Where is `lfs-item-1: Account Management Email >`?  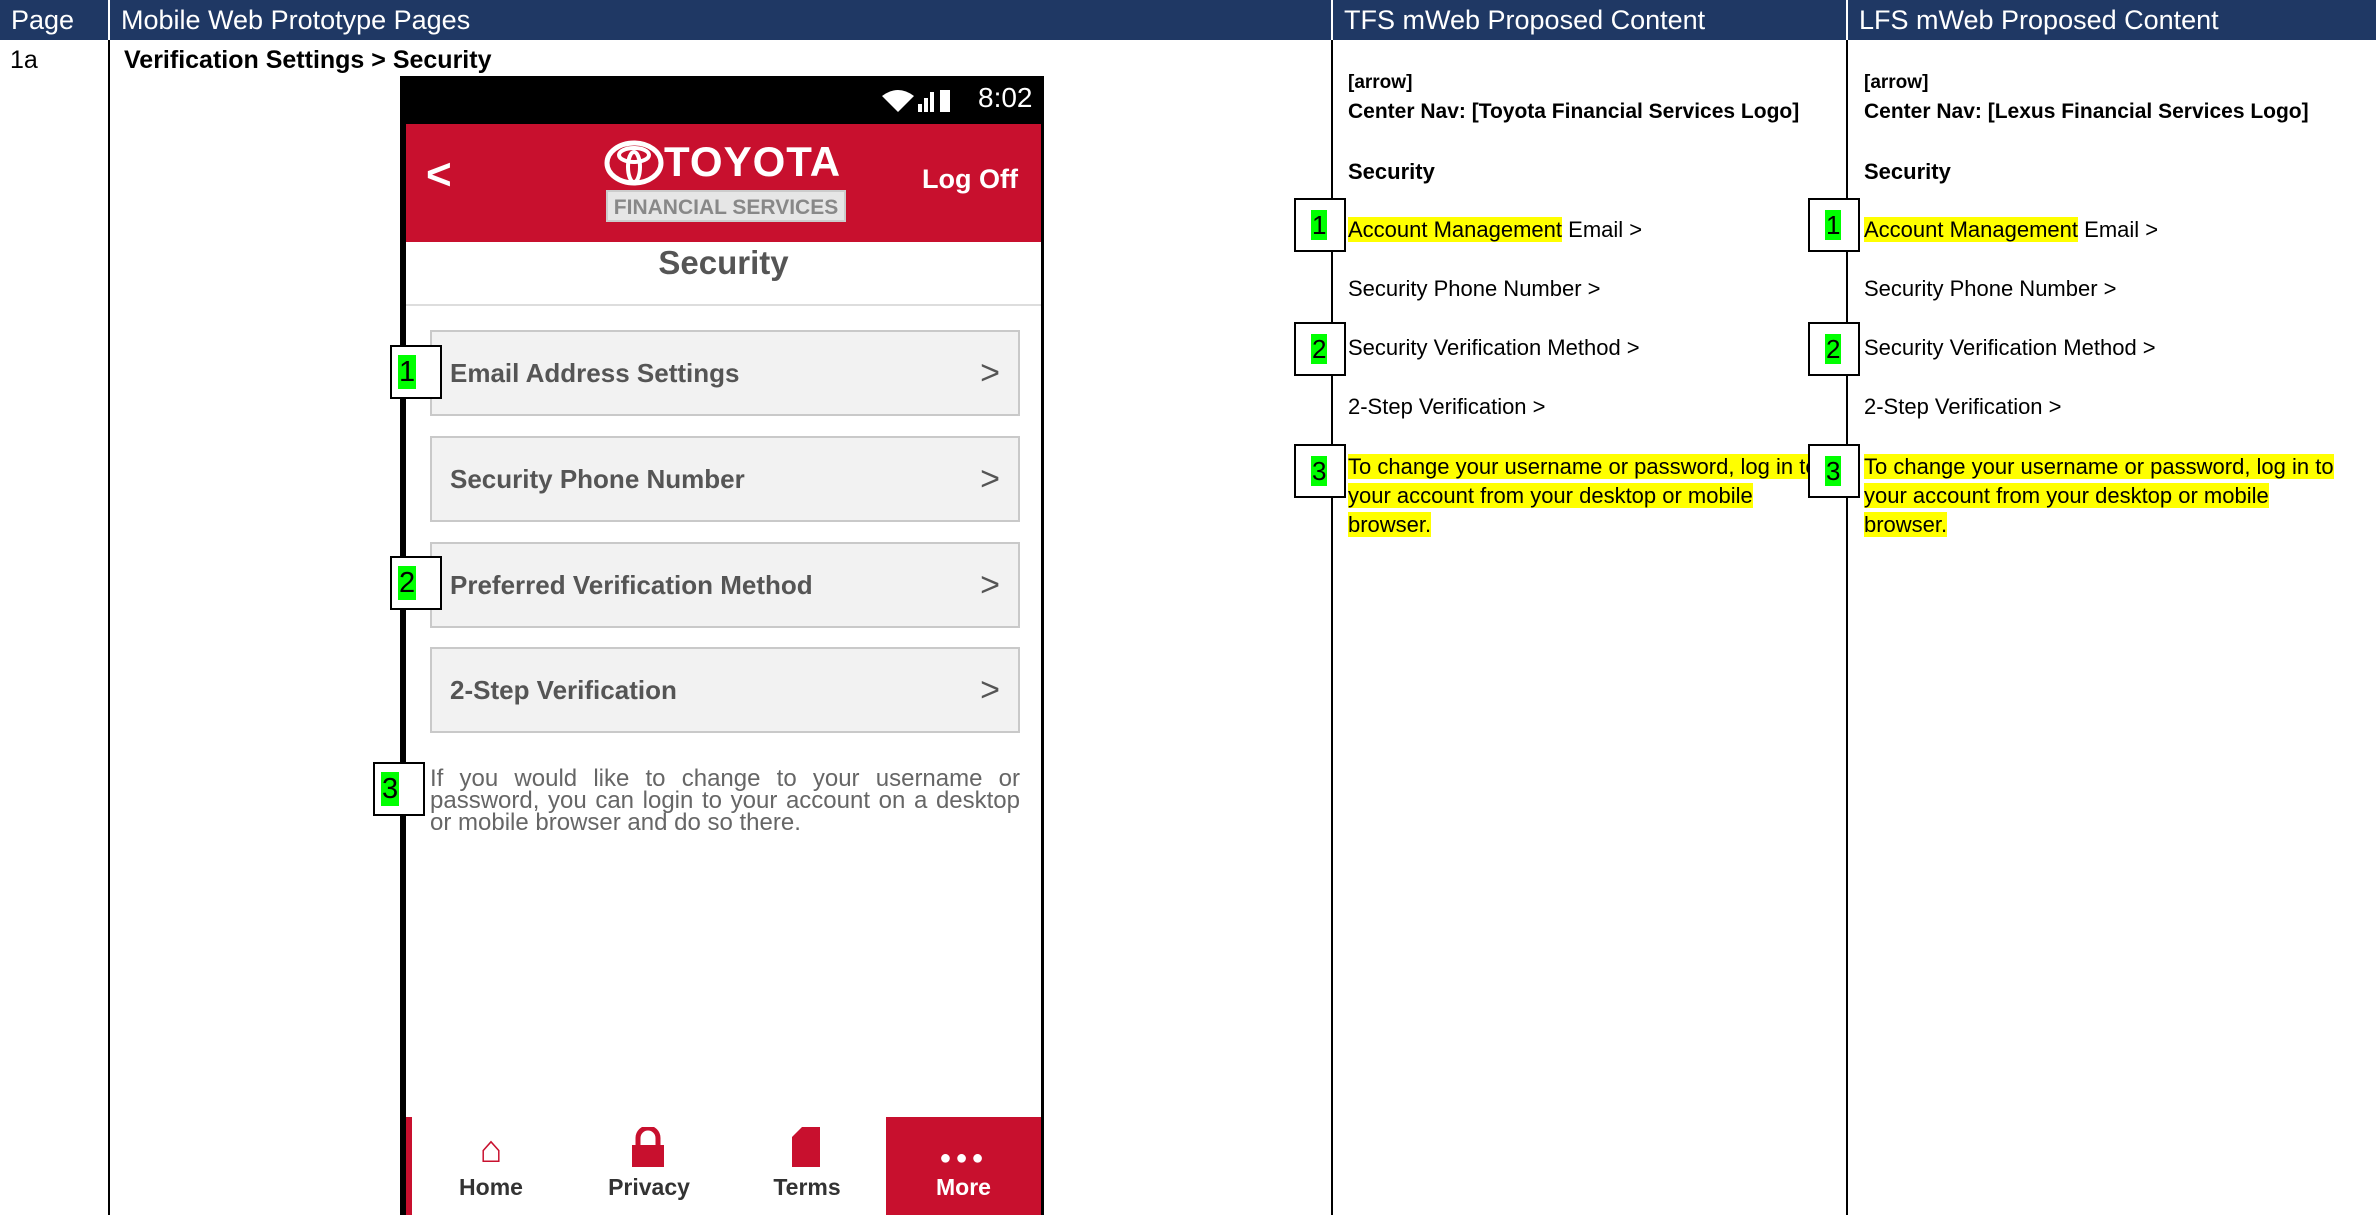 lfs-item-1: Account Management Email > is located at coordinates (2011, 229).